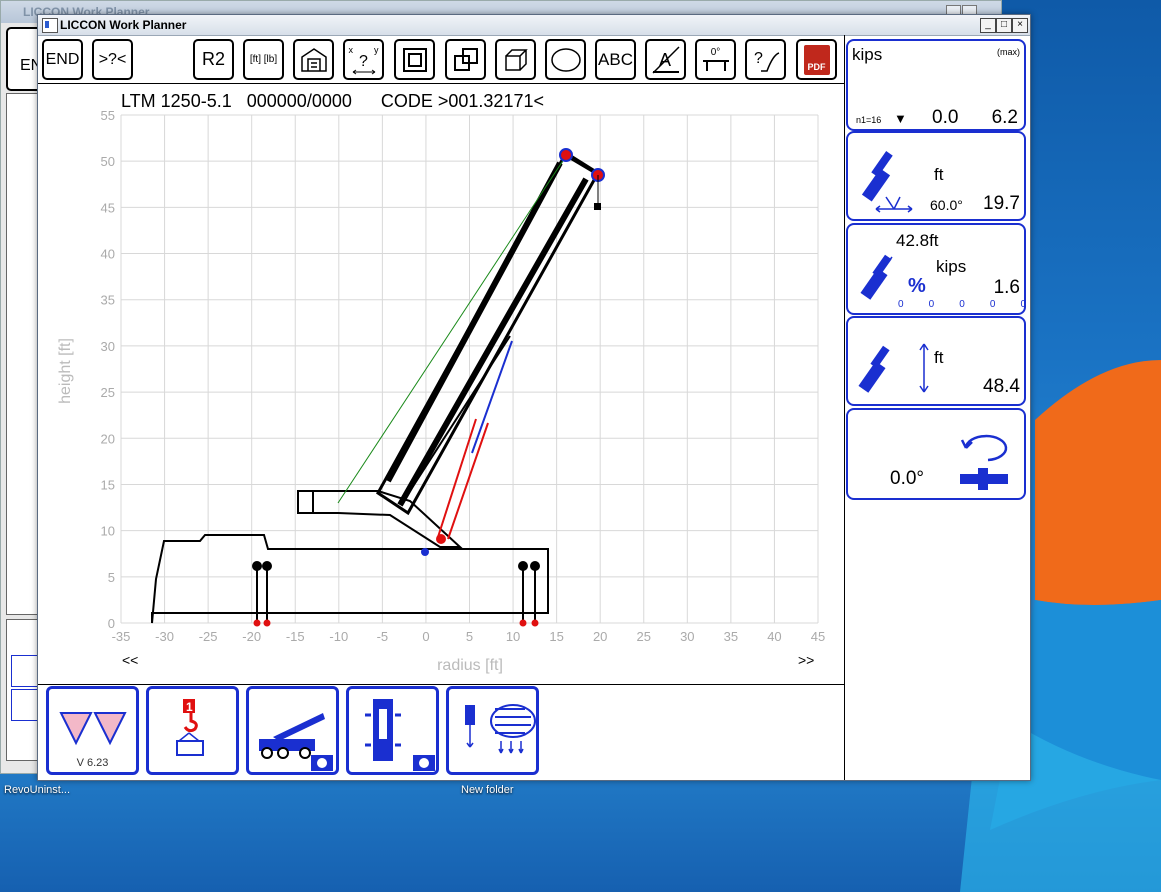  I want to click on slope-help-button: ?, so click(765, 59).